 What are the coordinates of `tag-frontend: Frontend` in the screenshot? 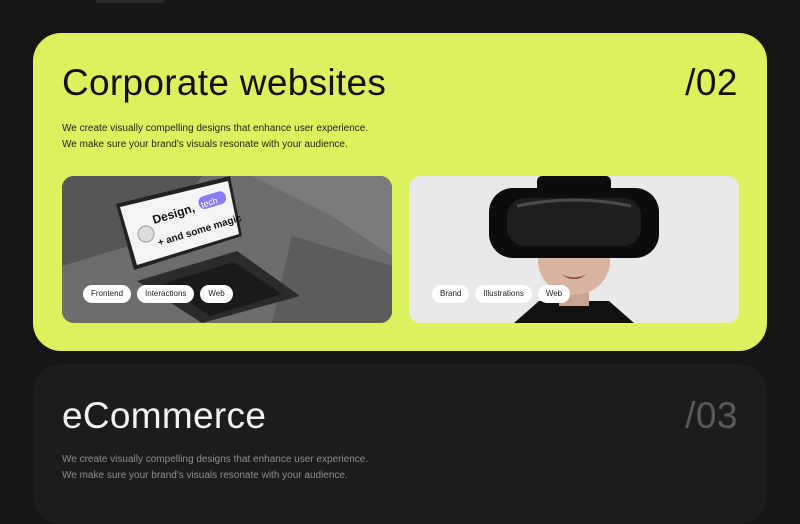 It's located at (107, 294).